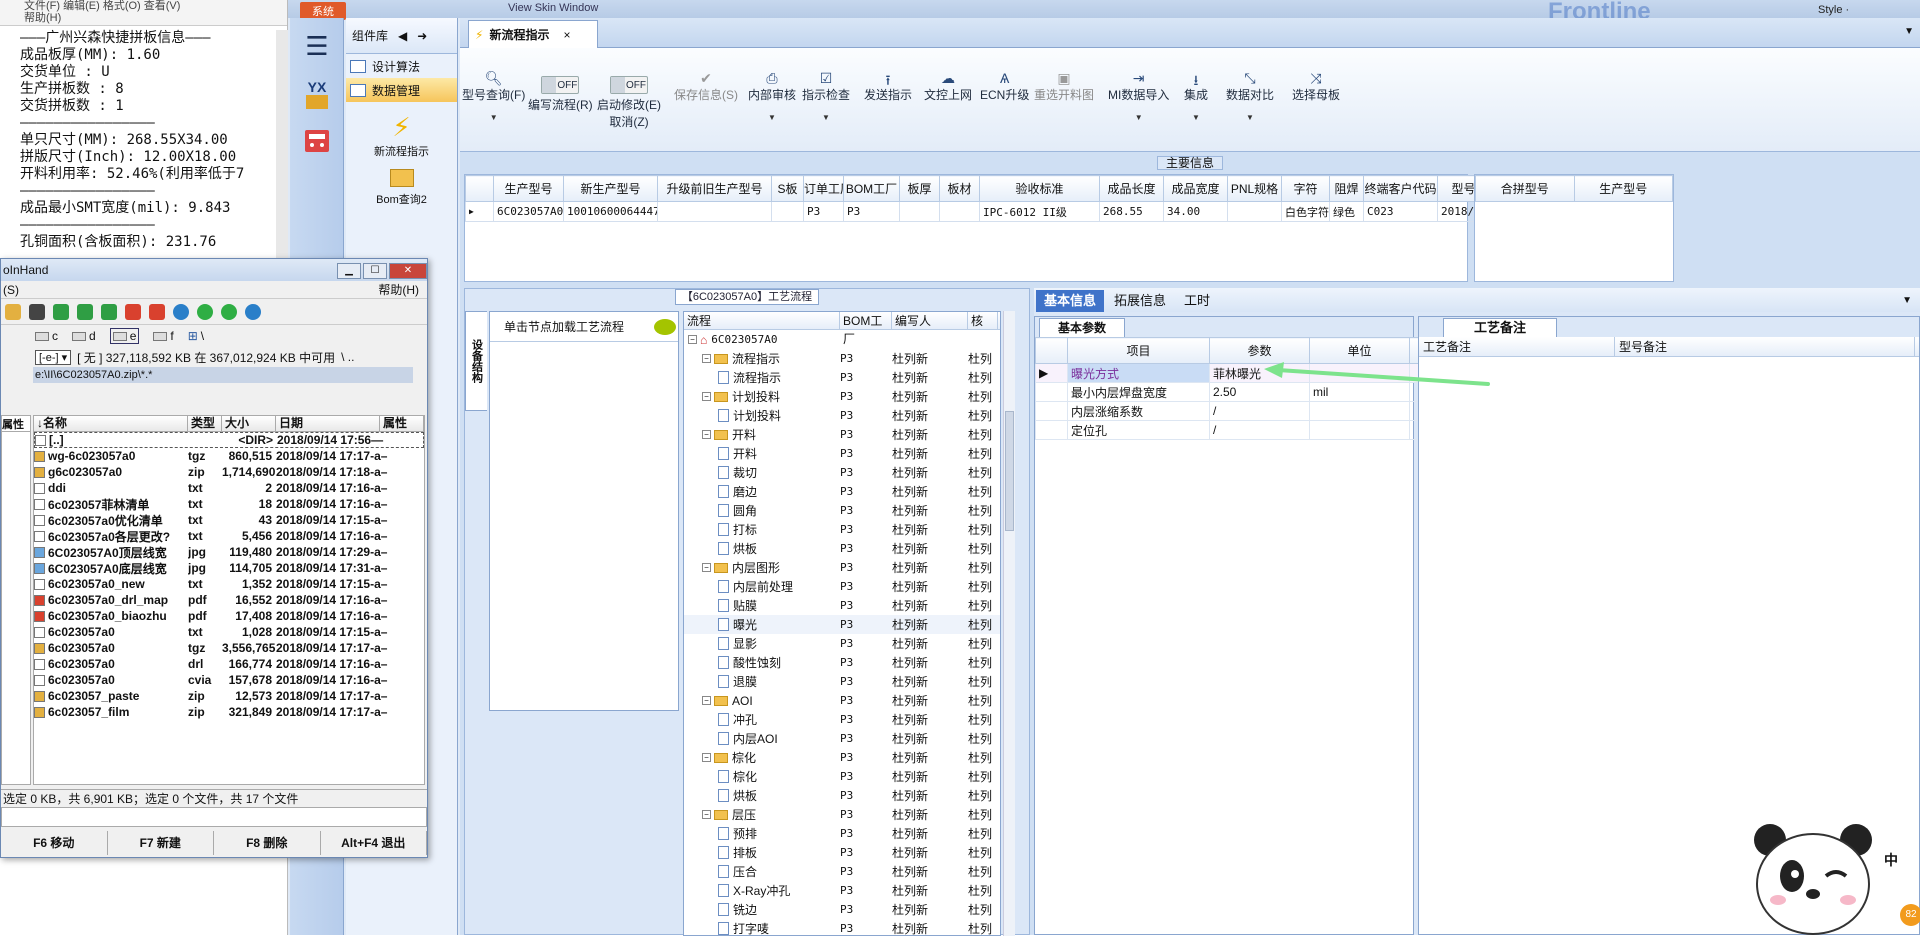  Describe the element at coordinates (842, 586) in the screenshot. I see `tree-node: 内层前处理 P3 杜列新 杜列` at that location.